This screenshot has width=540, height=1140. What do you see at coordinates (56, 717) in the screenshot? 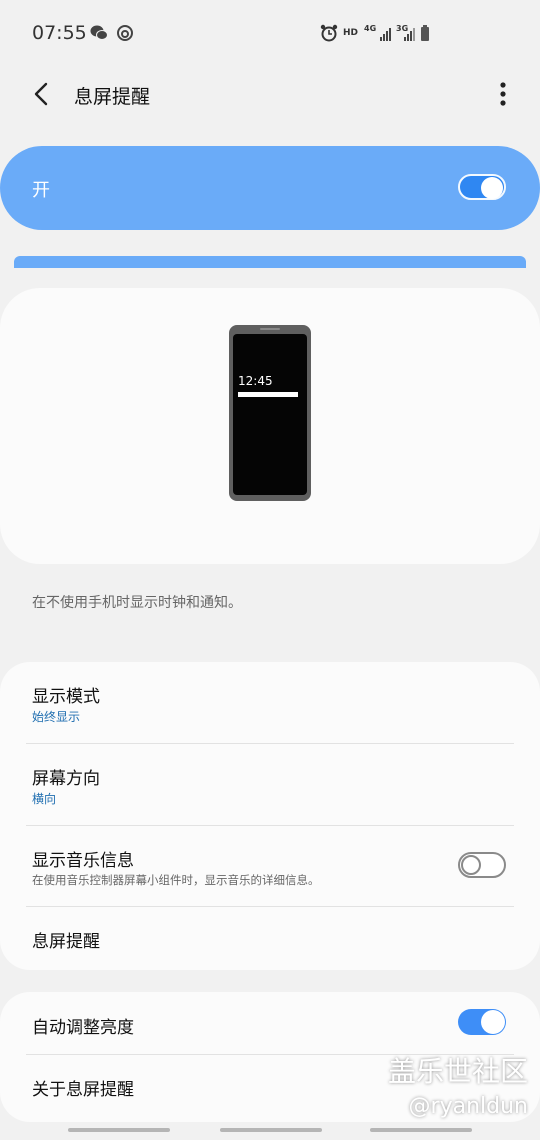
I see `display-mode-value: 始终显示` at bounding box center [56, 717].